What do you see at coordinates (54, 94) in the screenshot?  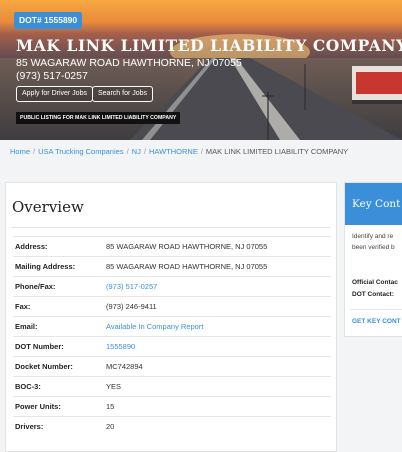 I see `apply-driver-jobs-button: Apply for Driver Jobs` at bounding box center [54, 94].